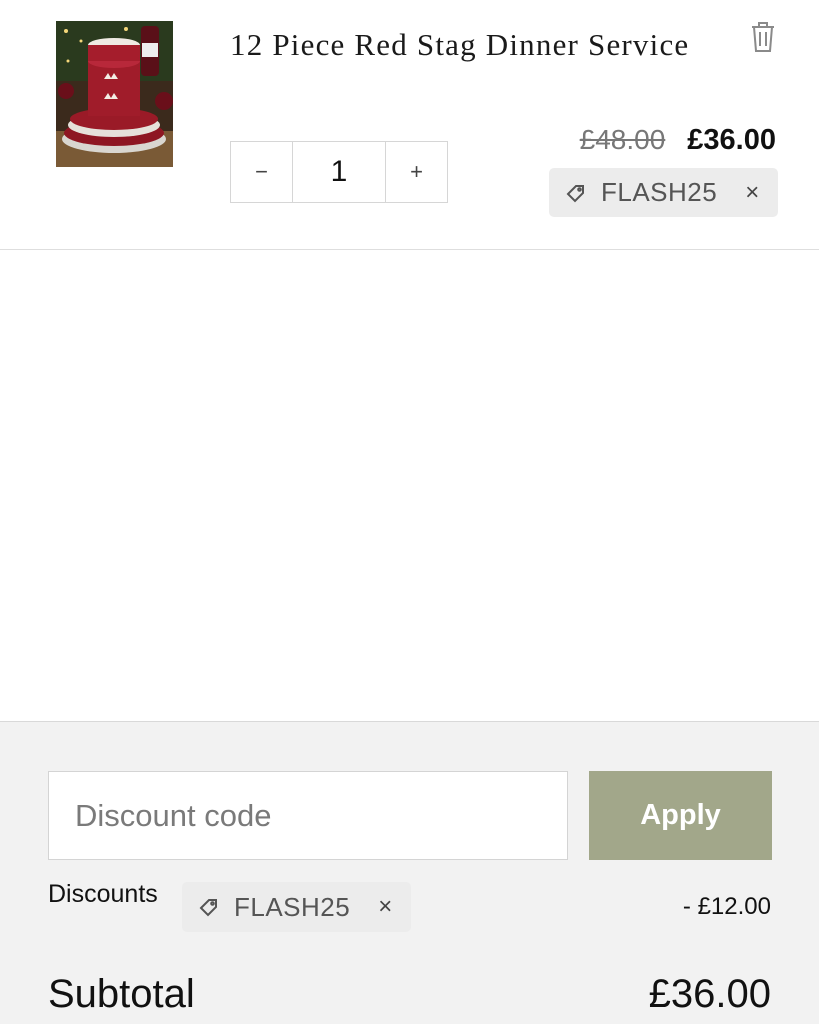  What do you see at coordinates (416, 172) in the screenshot?
I see `increment-button: +` at bounding box center [416, 172].